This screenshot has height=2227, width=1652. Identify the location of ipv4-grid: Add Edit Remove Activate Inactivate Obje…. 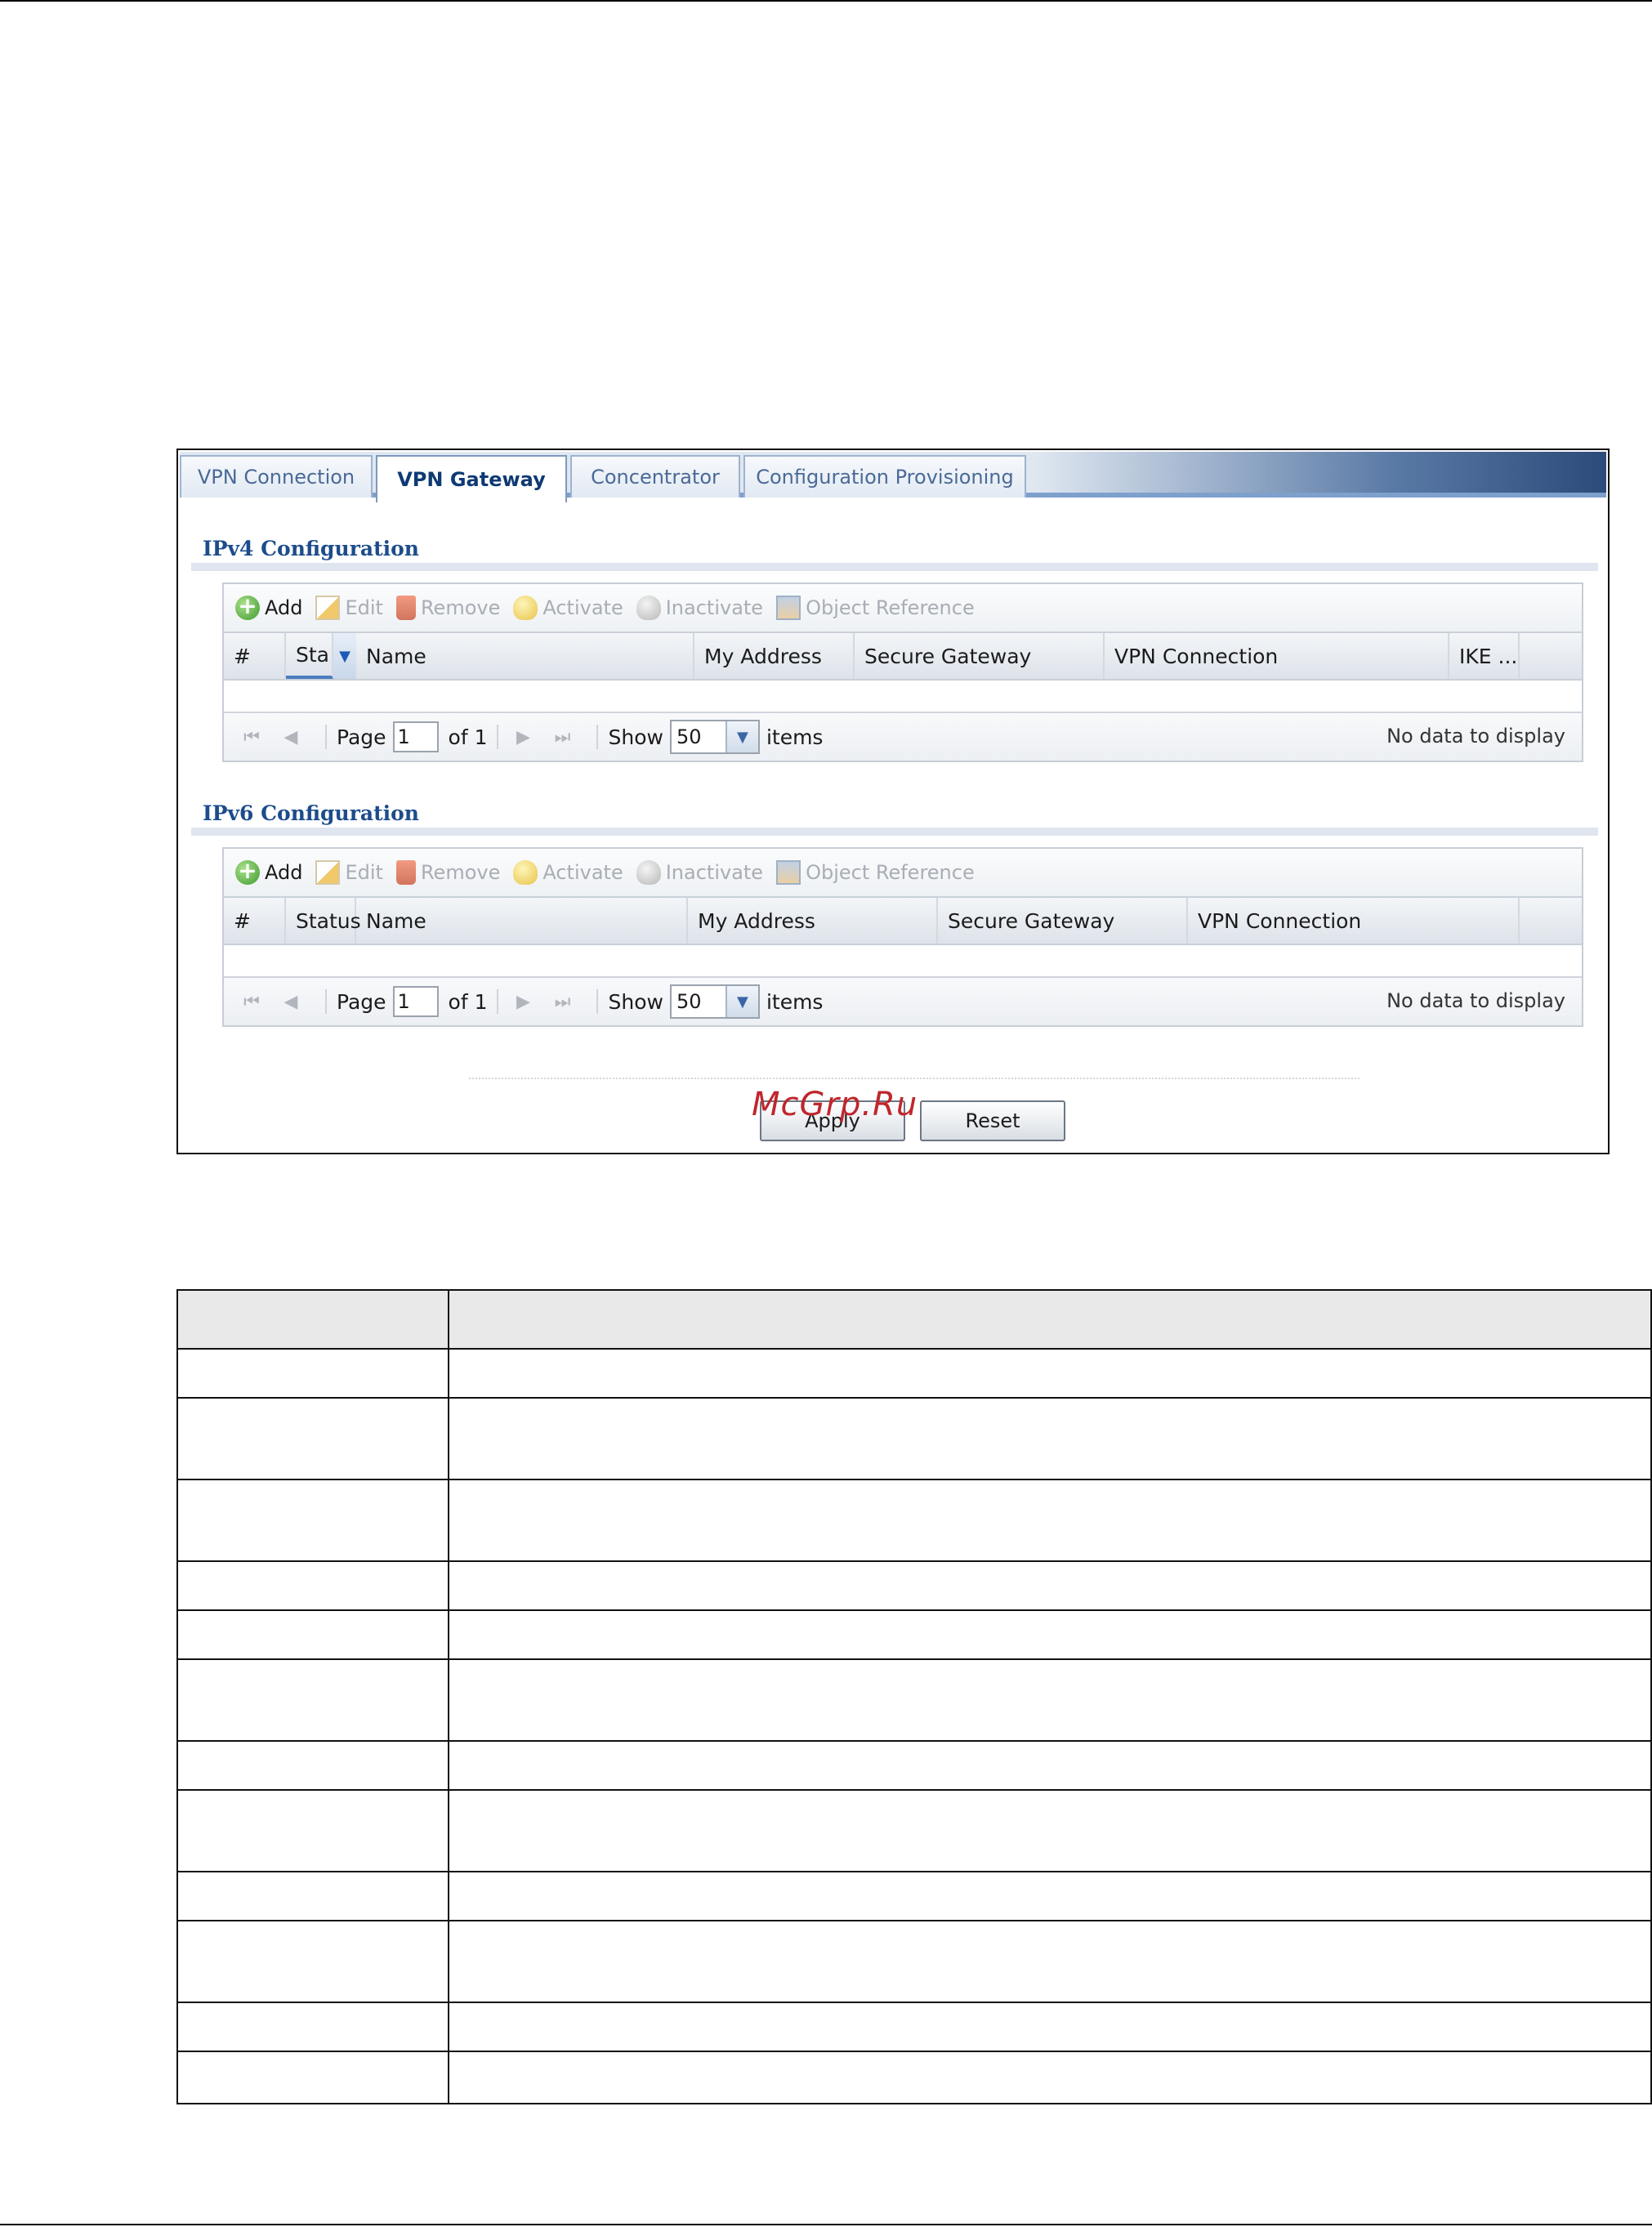
(902, 672).